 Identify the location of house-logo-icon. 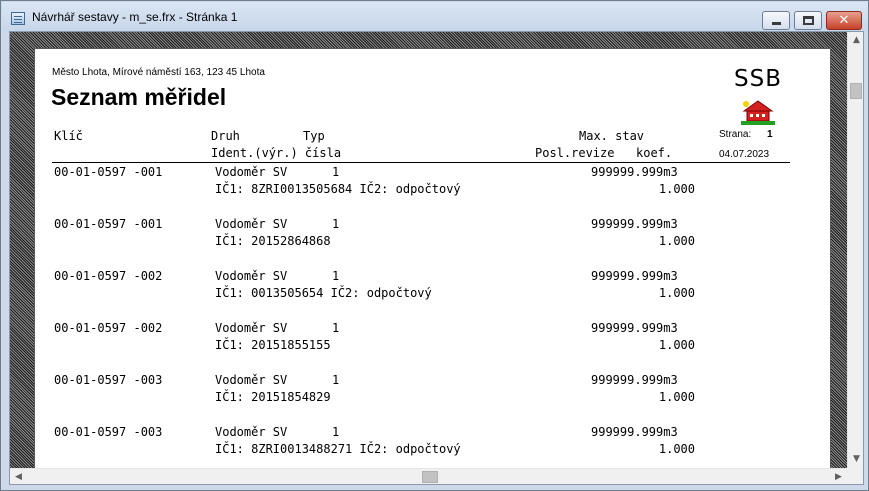
(758, 112).